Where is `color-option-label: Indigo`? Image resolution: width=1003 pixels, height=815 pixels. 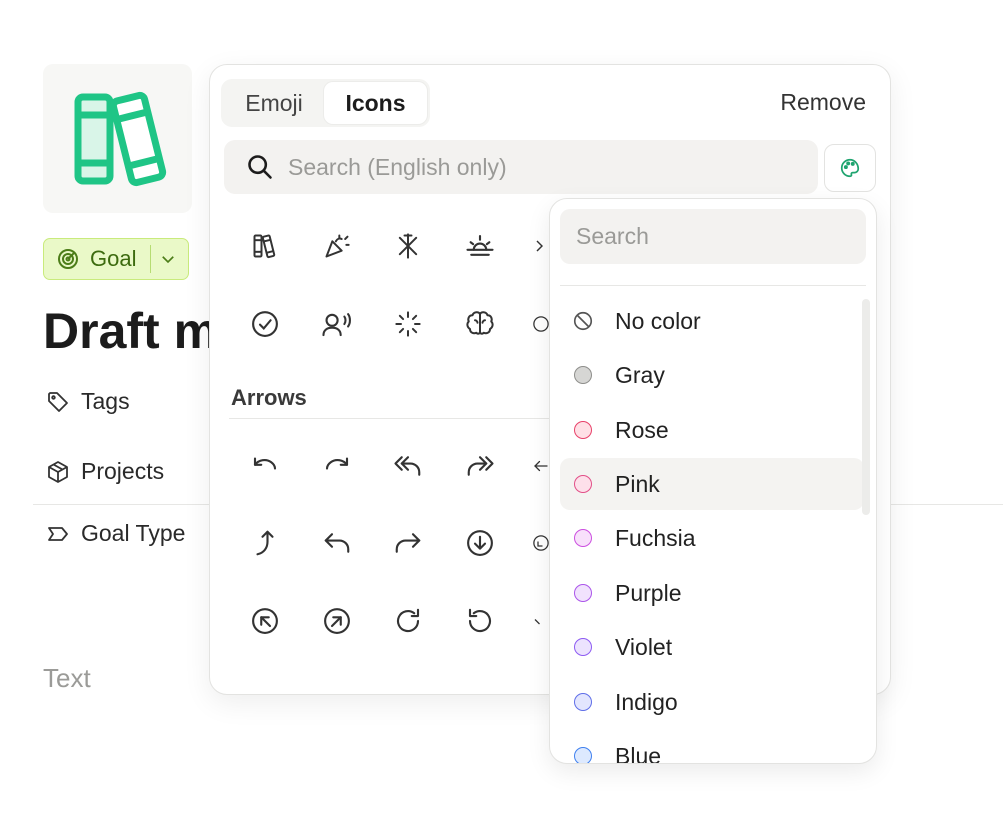 color-option-label: Indigo is located at coordinates (646, 701).